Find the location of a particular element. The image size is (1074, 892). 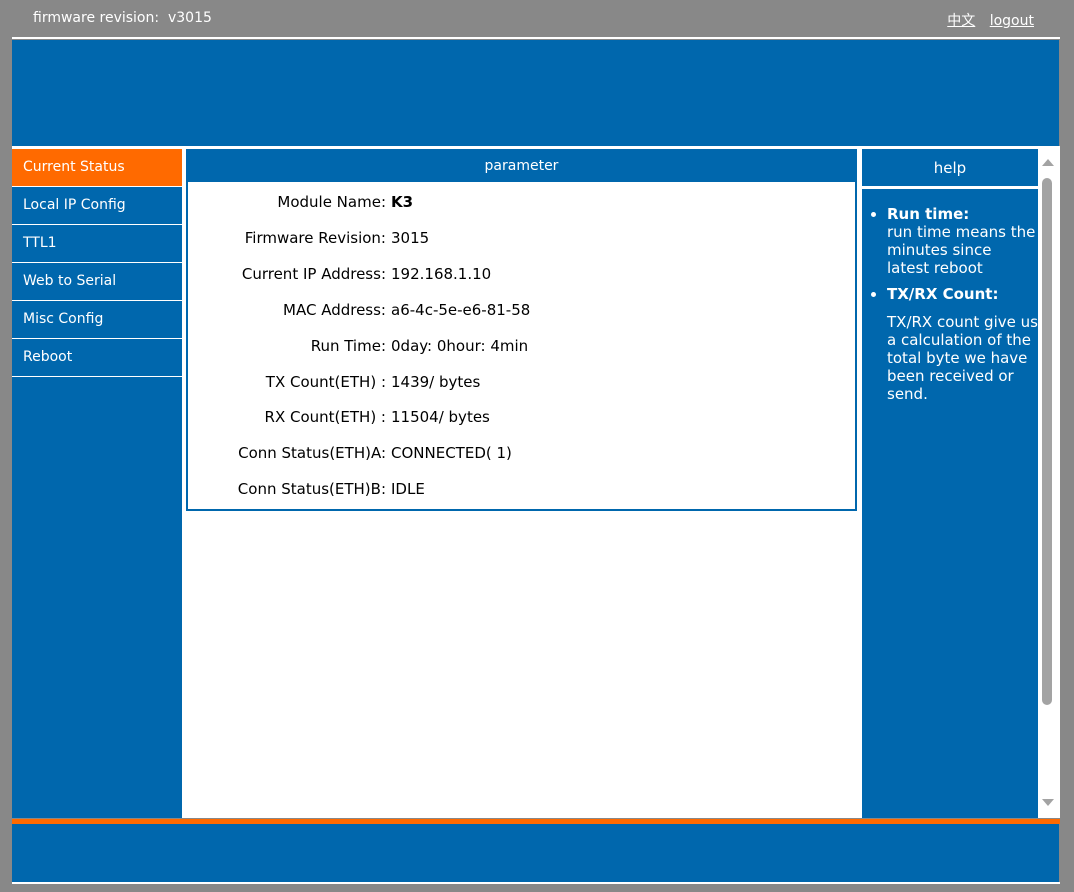

sidebar-item-current-status: Current Status is located at coordinates (97, 168).